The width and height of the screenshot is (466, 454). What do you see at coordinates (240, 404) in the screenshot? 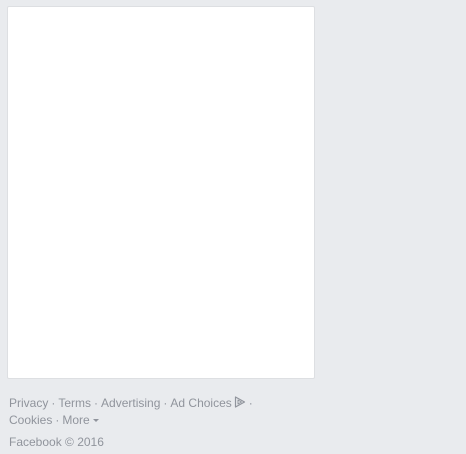
I see `adchoices-icon` at bounding box center [240, 404].